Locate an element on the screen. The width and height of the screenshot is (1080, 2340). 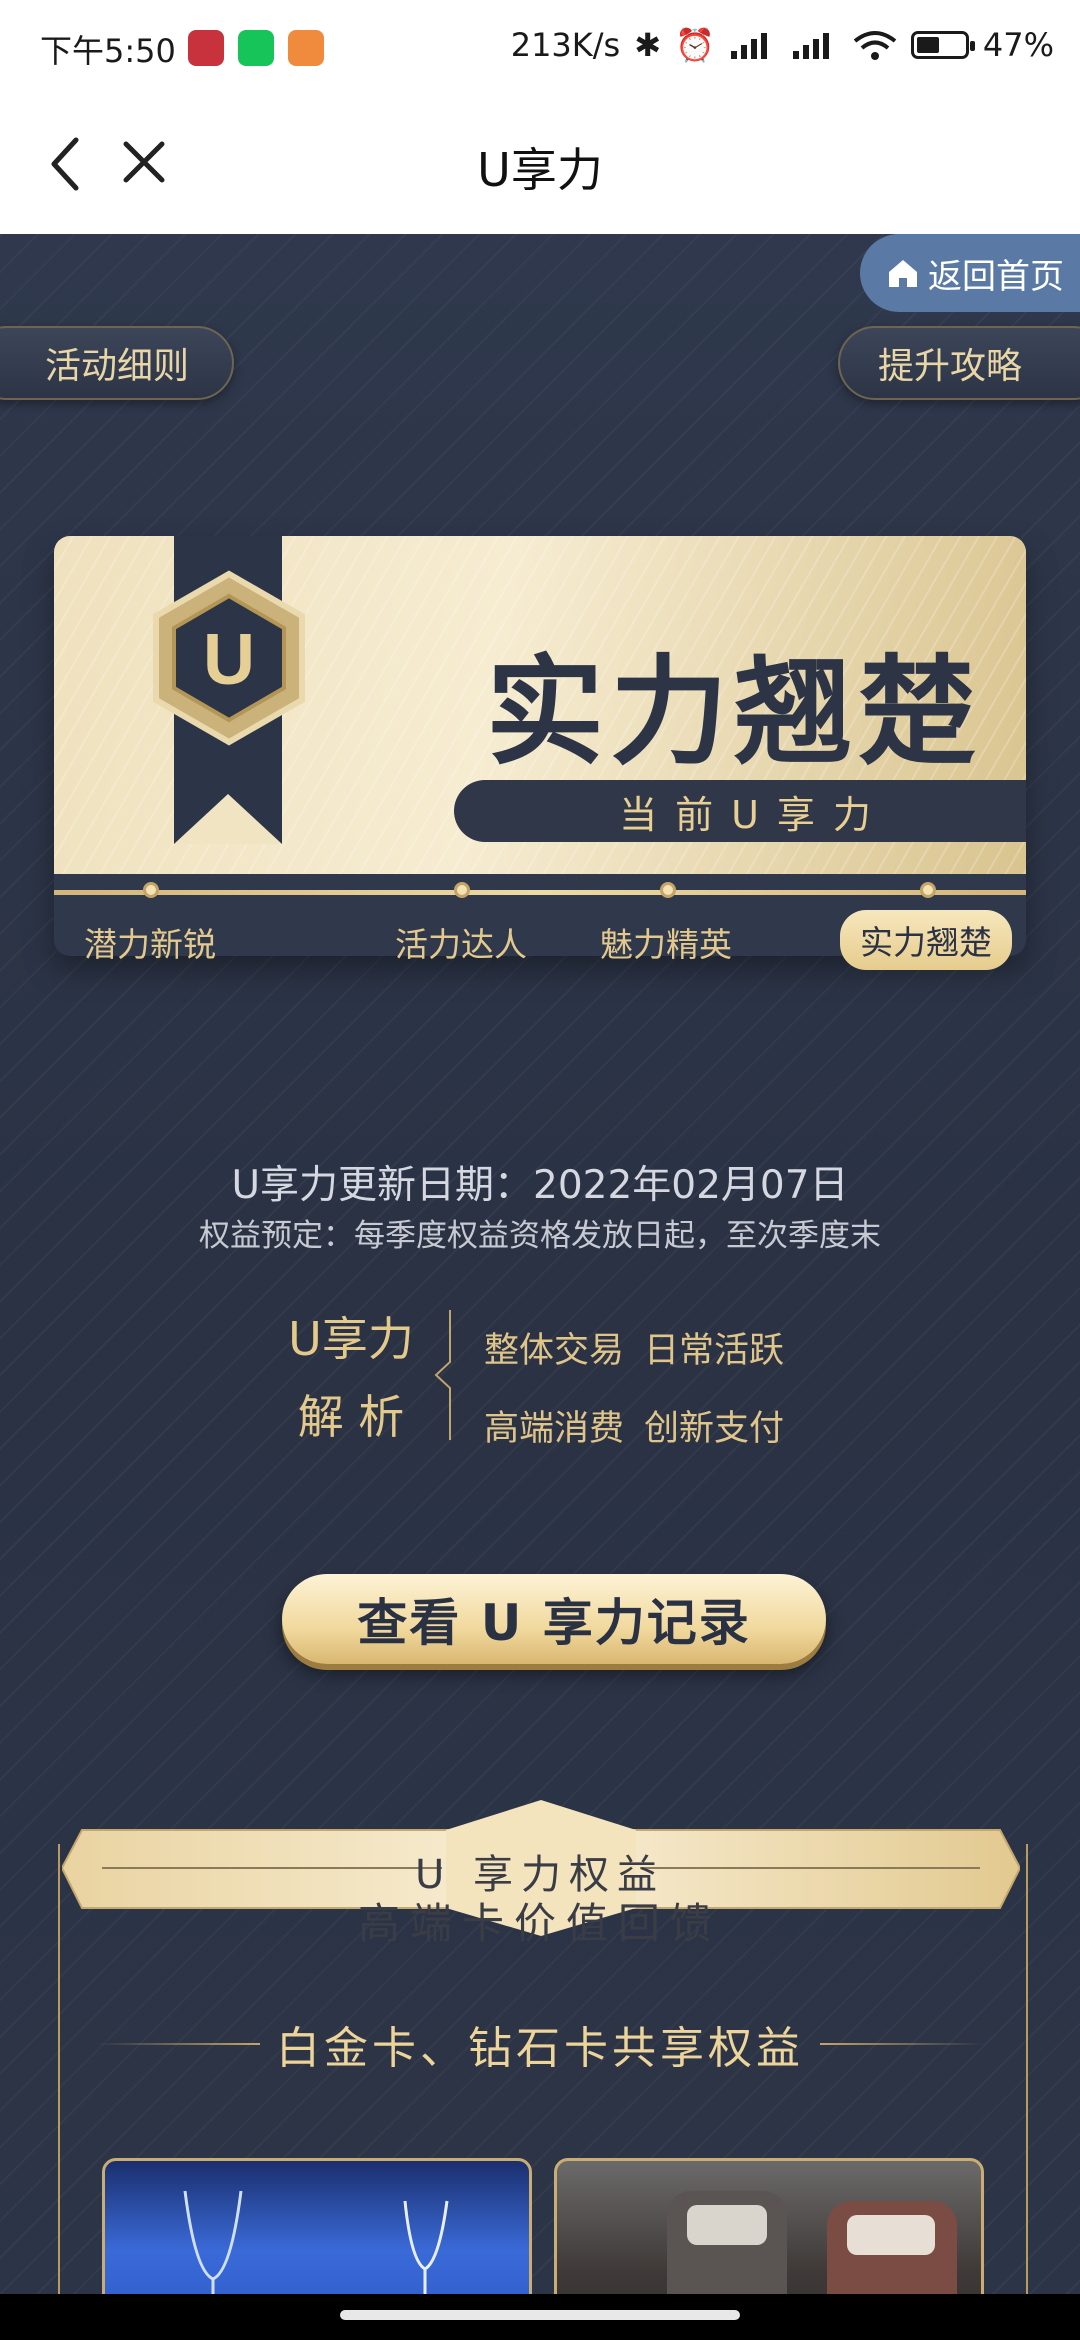
status-time: 下午5:50 is located at coordinates (108, 51).